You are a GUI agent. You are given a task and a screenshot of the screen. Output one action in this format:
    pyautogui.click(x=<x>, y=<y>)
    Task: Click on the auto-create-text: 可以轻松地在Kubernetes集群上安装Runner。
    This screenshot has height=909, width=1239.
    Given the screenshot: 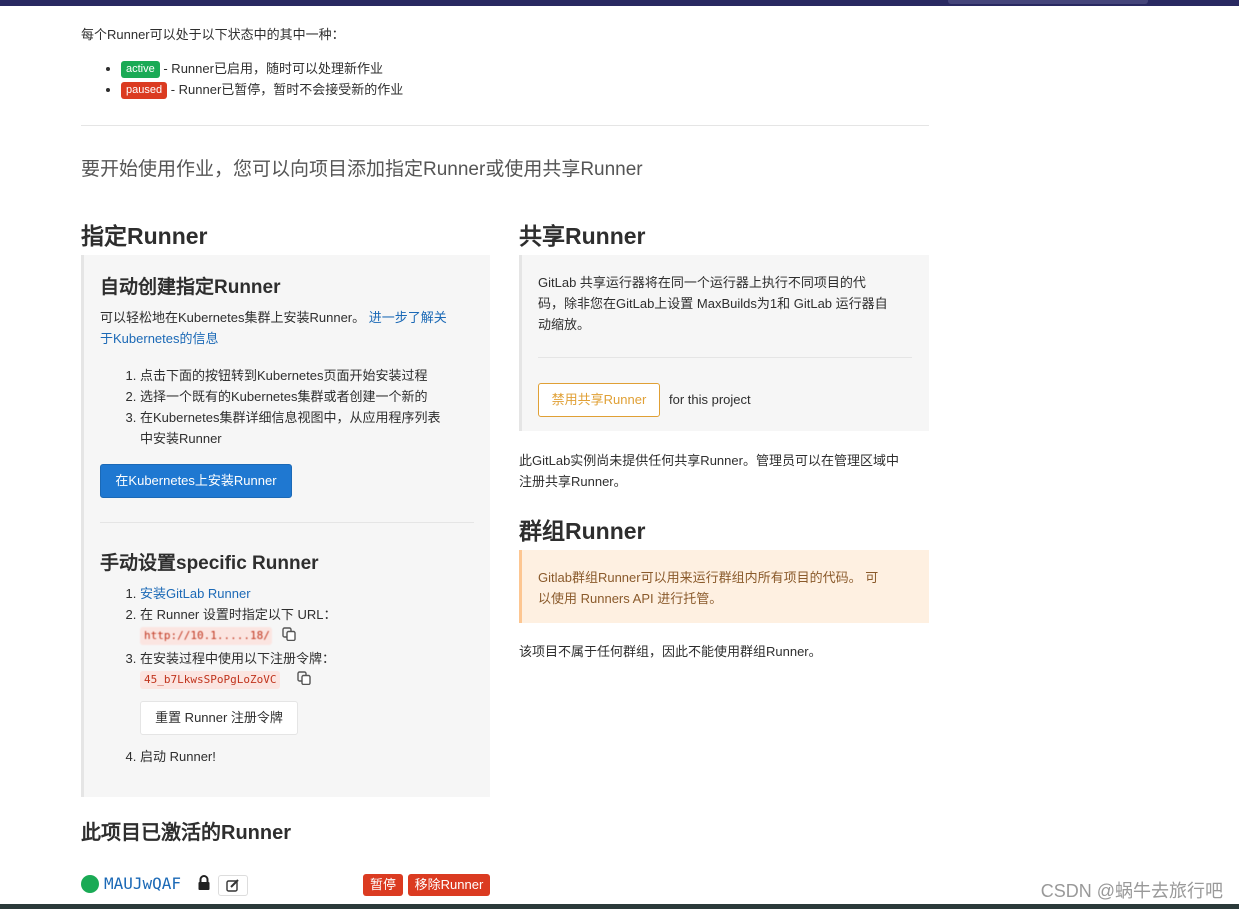 What is the action you would take?
    pyautogui.click(x=233, y=317)
    